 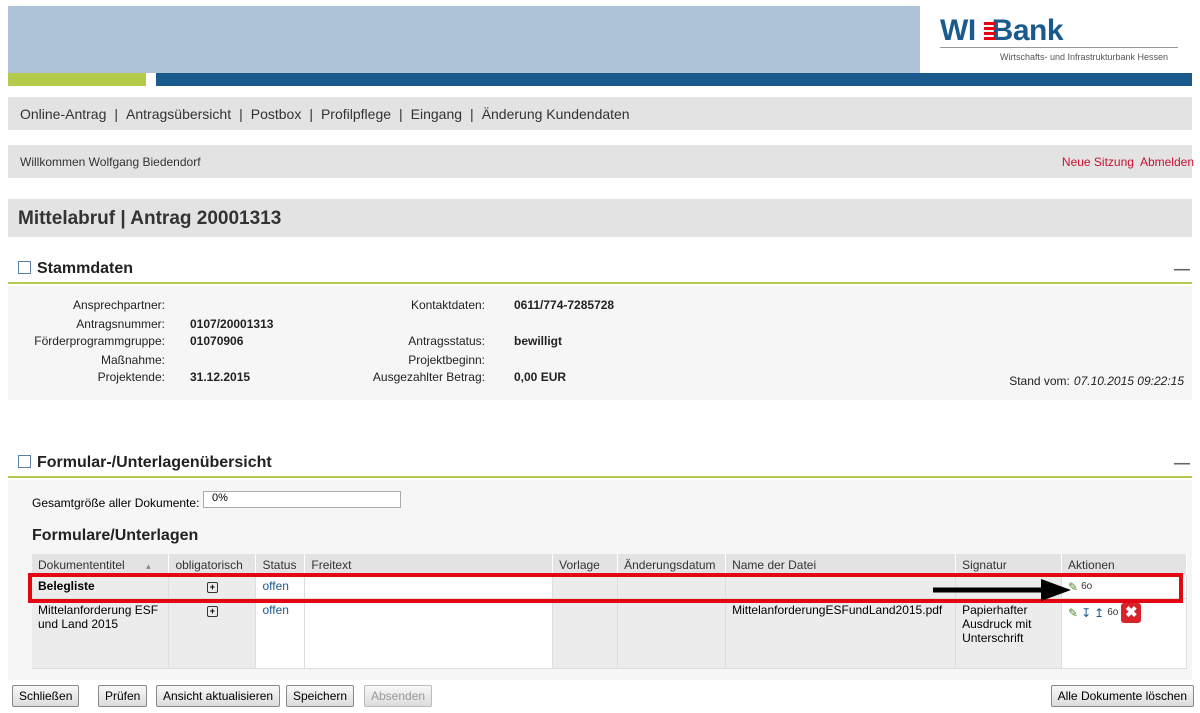 What do you see at coordinates (1124, 633) in the screenshot?
I see `row-actions: ✎ ↧ ↥ 6o ✖` at bounding box center [1124, 633].